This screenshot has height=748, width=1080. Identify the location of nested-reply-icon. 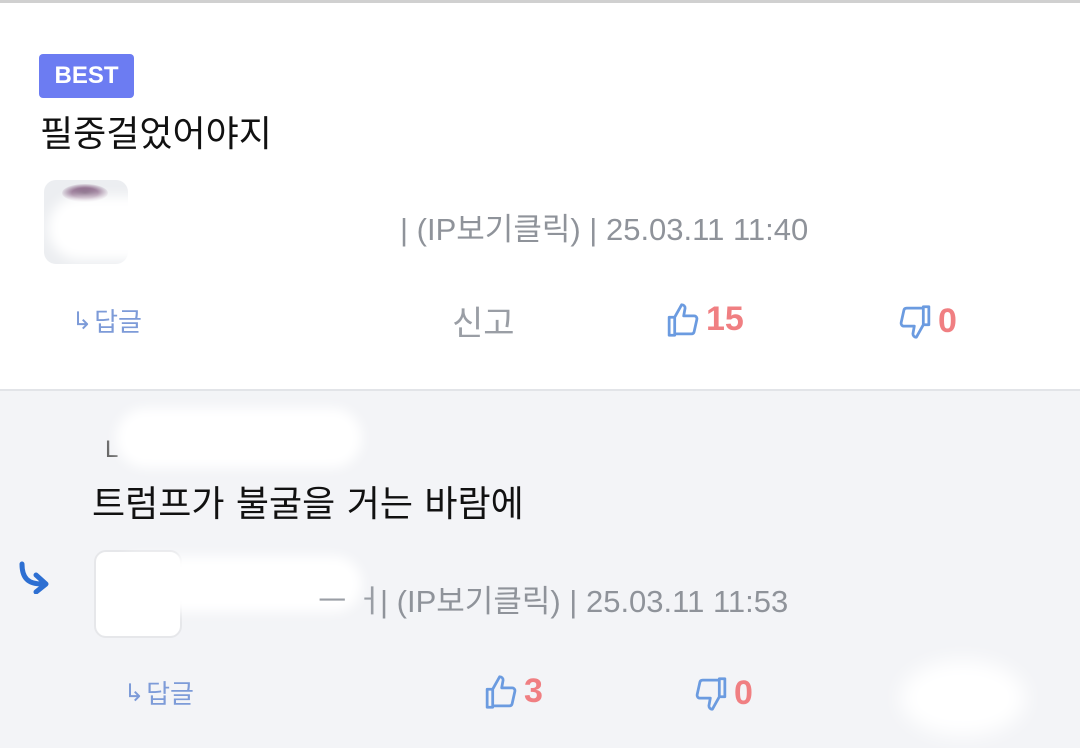
(35, 579).